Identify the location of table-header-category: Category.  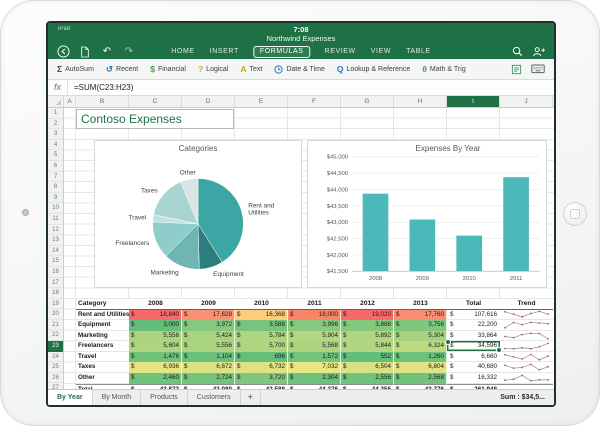
(102, 304).